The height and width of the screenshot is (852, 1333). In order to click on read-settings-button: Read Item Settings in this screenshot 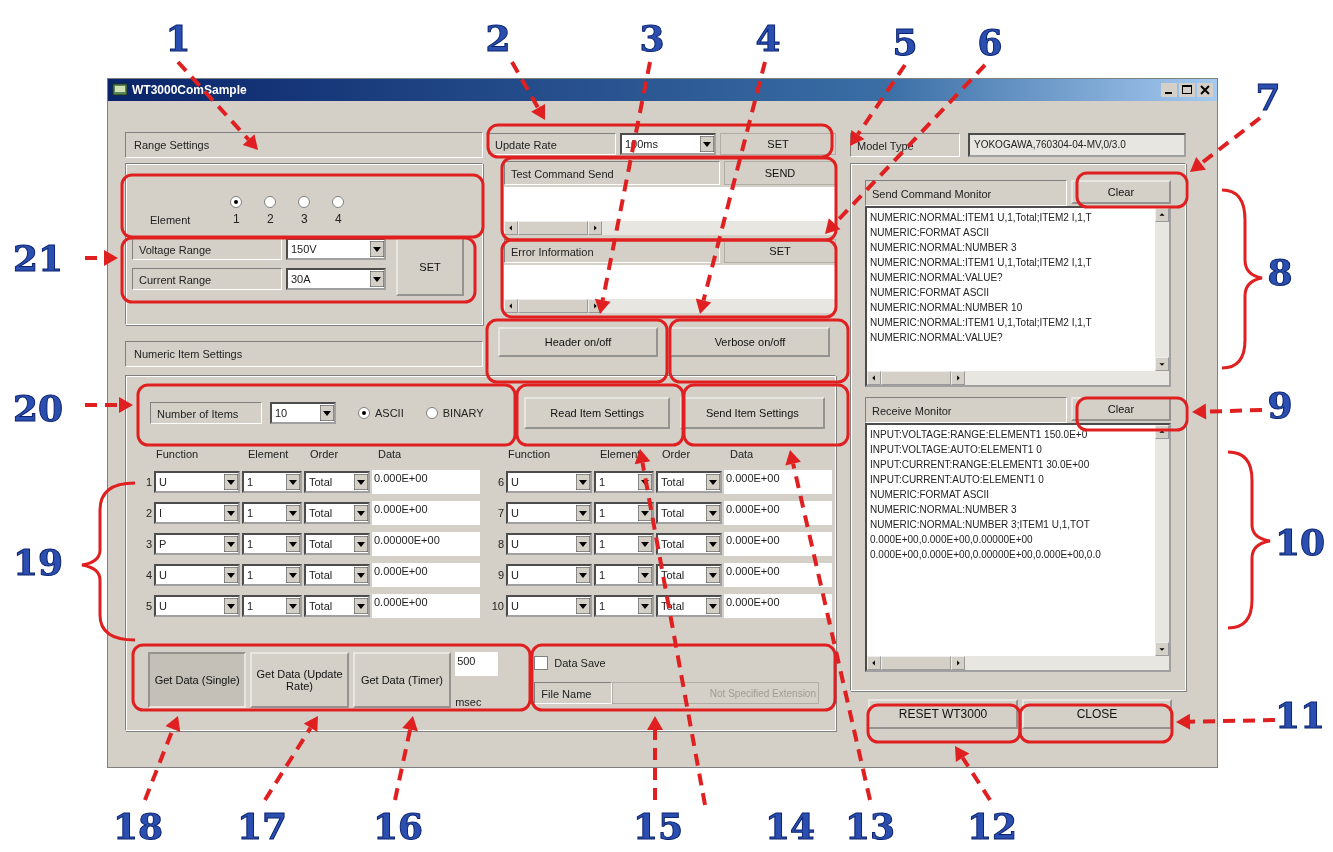, I will do `click(597, 413)`.